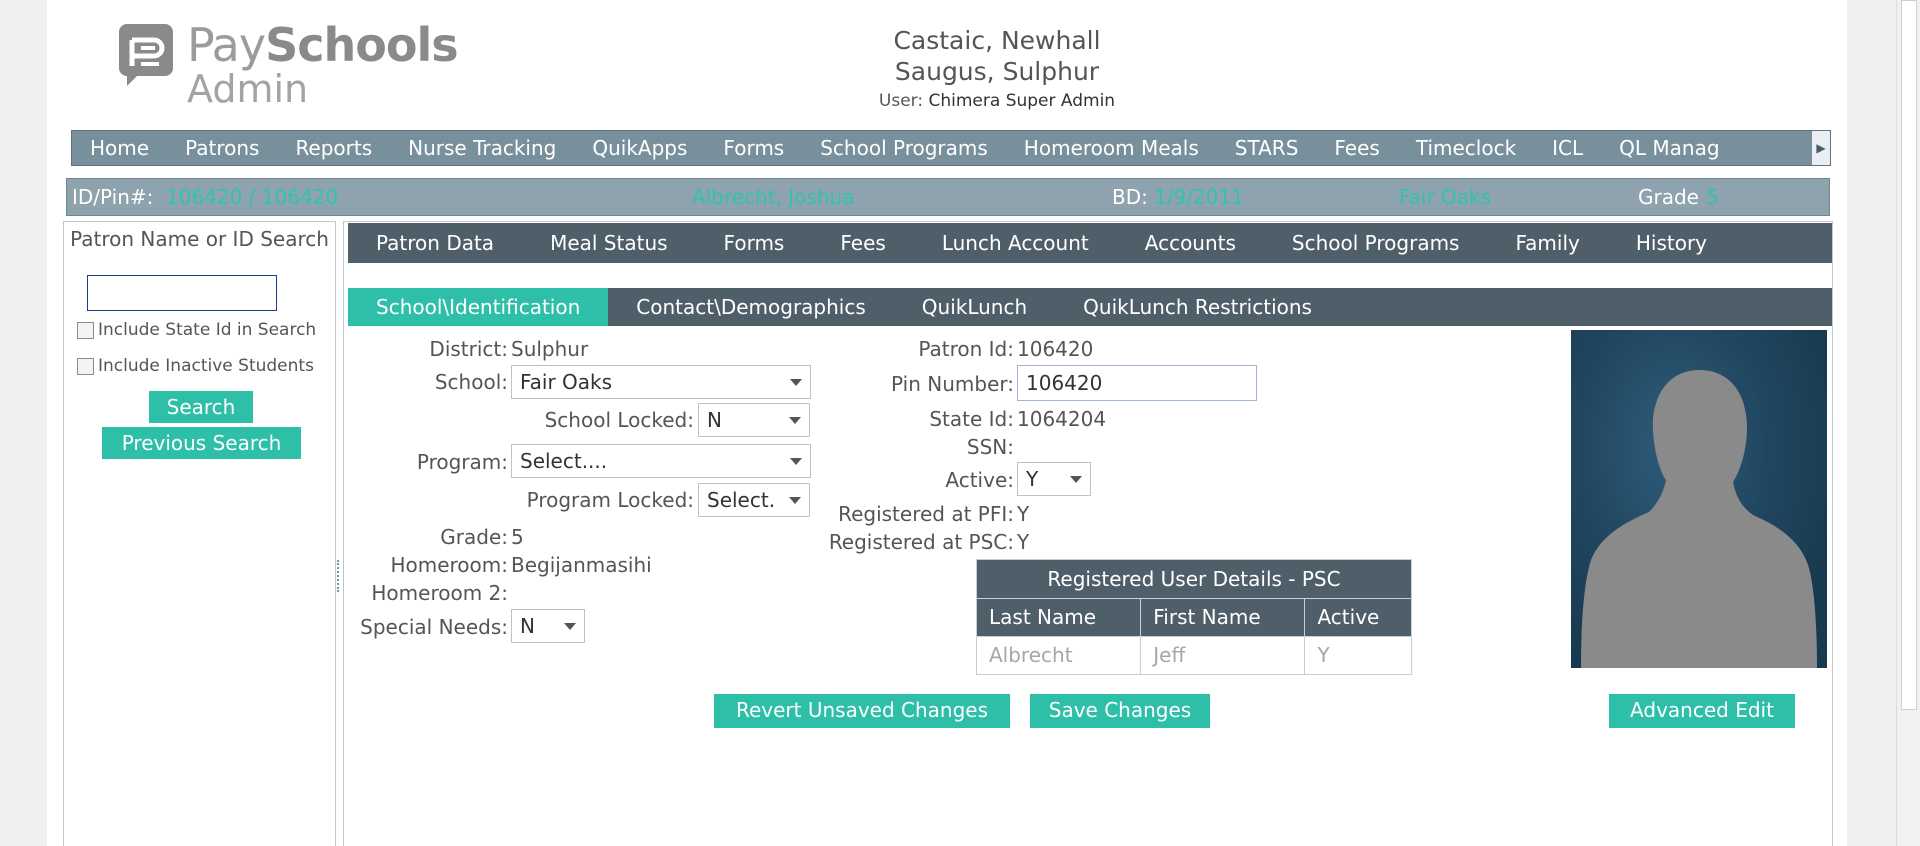  What do you see at coordinates (1111, 148) in the screenshot?
I see `nav-homeroom-meals: Homeroom Meals` at bounding box center [1111, 148].